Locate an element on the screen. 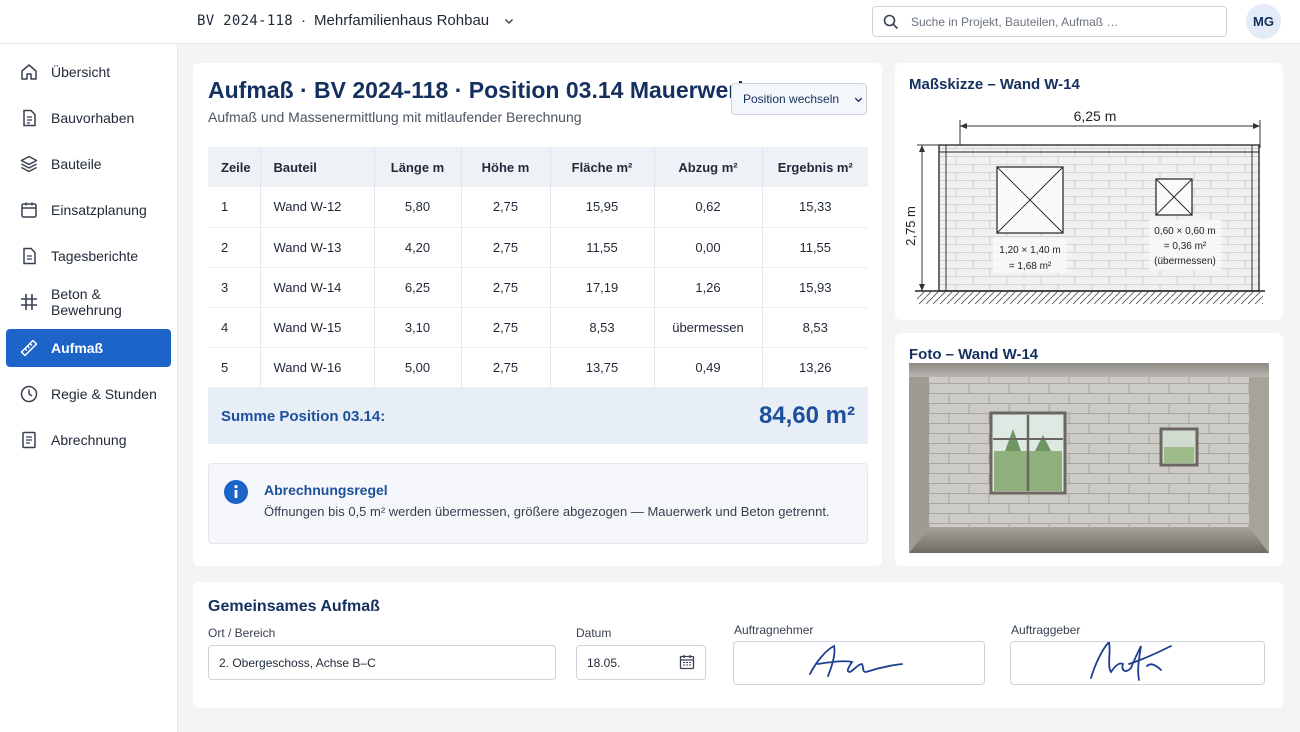 Image resolution: width=1300 pixels, height=732 pixels. table-cell: Wand W-16 is located at coordinates (317, 367).